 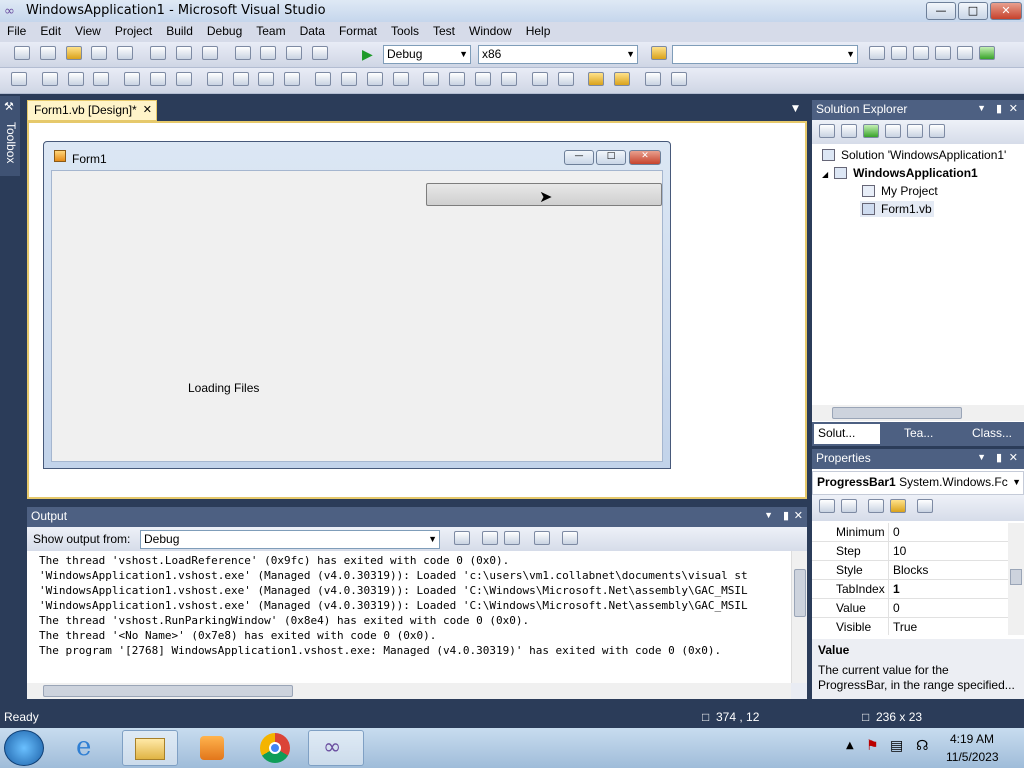 What do you see at coordinates (877, 53) in the screenshot?
I see `solution-explorer-icon` at bounding box center [877, 53].